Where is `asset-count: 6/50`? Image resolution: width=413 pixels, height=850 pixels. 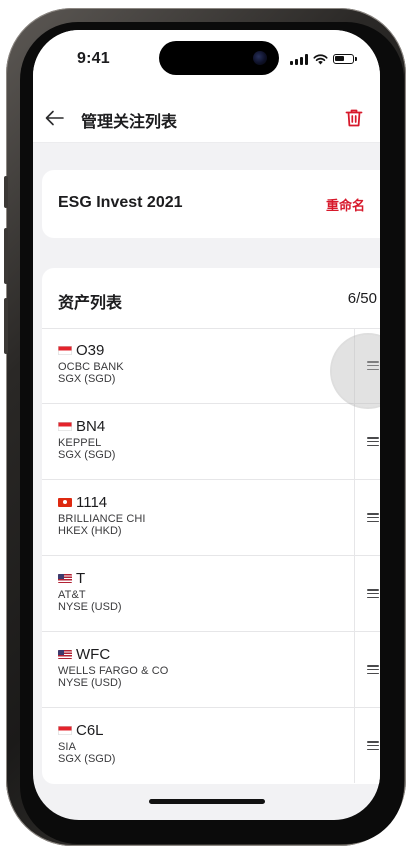
asset-count: 6/50 is located at coordinates (362, 298).